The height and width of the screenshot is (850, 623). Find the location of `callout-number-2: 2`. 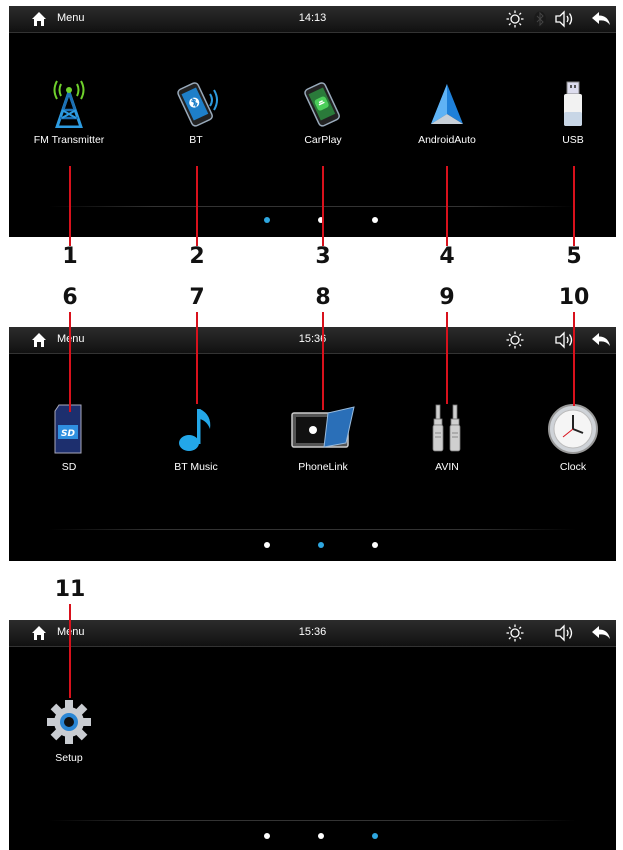

callout-number-2: 2 is located at coordinates (197, 256).